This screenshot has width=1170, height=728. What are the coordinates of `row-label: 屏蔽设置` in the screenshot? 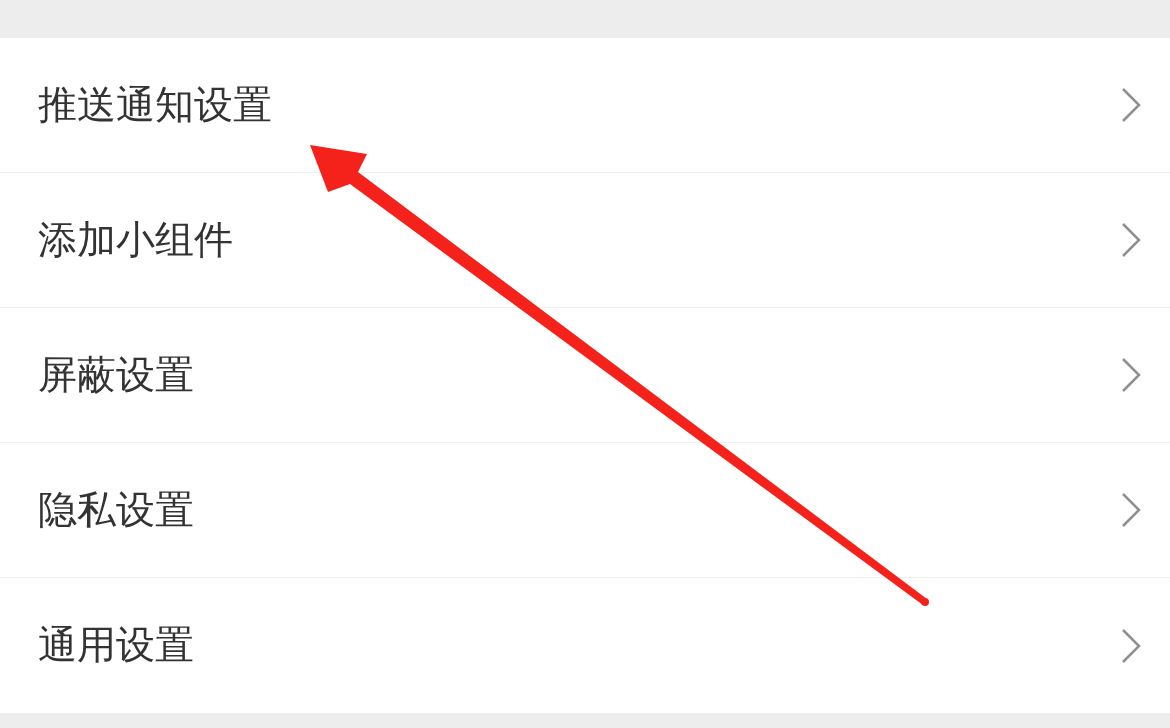 It's located at (116, 374).